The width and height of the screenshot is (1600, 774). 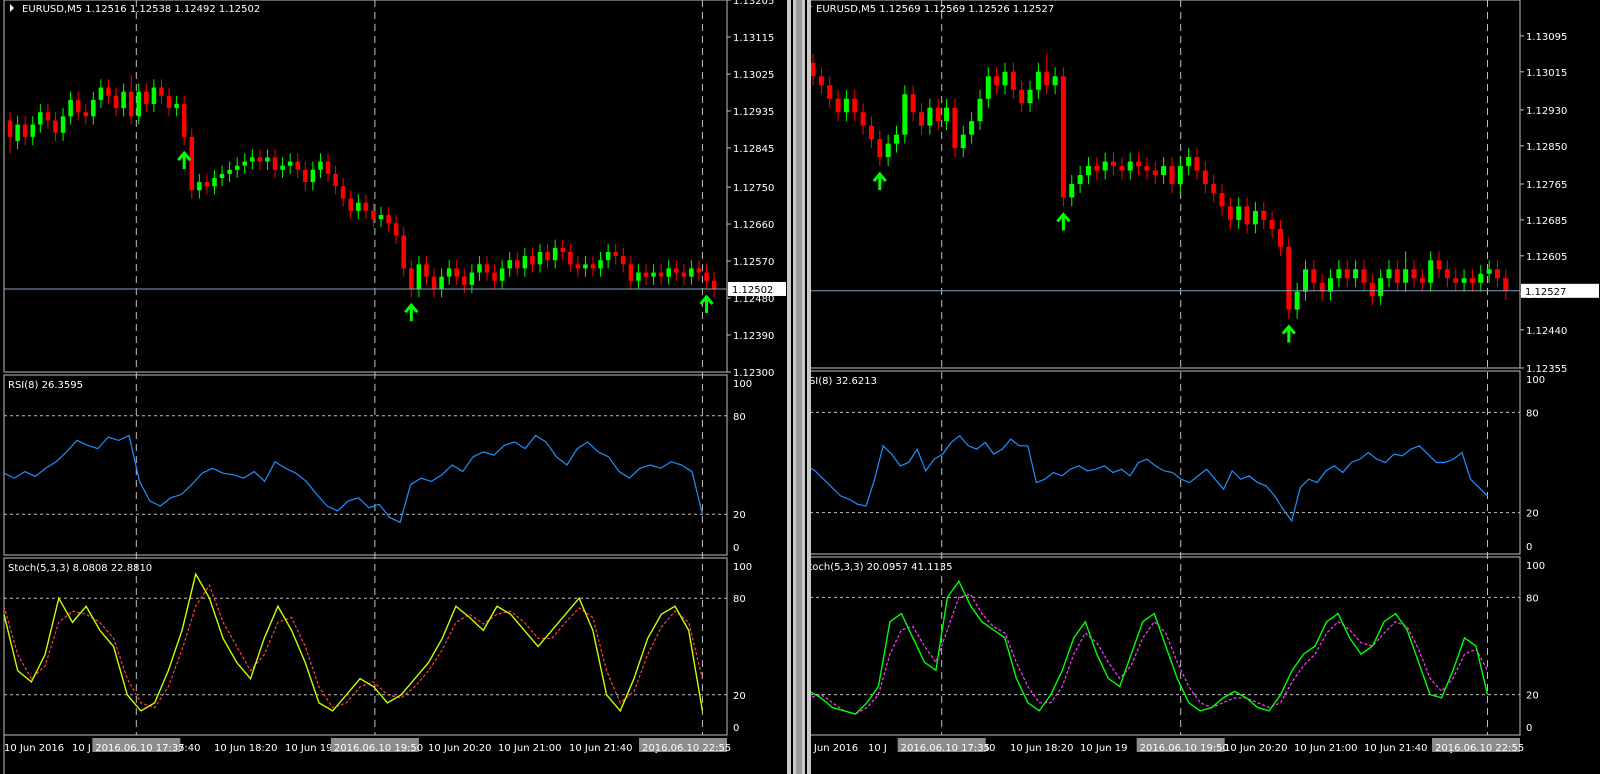 What do you see at coordinates (1042, 748) in the screenshot?
I see `time-axis-label: 10 Jun 18:20` at bounding box center [1042, 748].